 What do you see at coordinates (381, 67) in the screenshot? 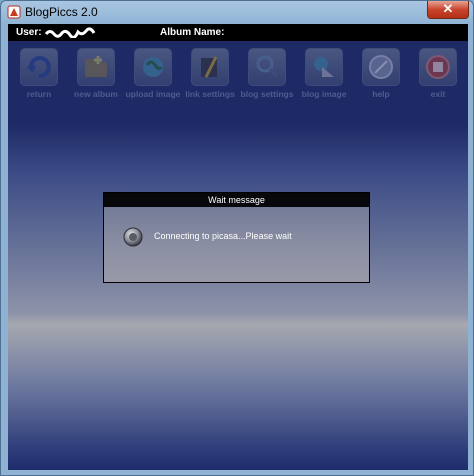
I see `help-icon` at bounding box center [381, 67].